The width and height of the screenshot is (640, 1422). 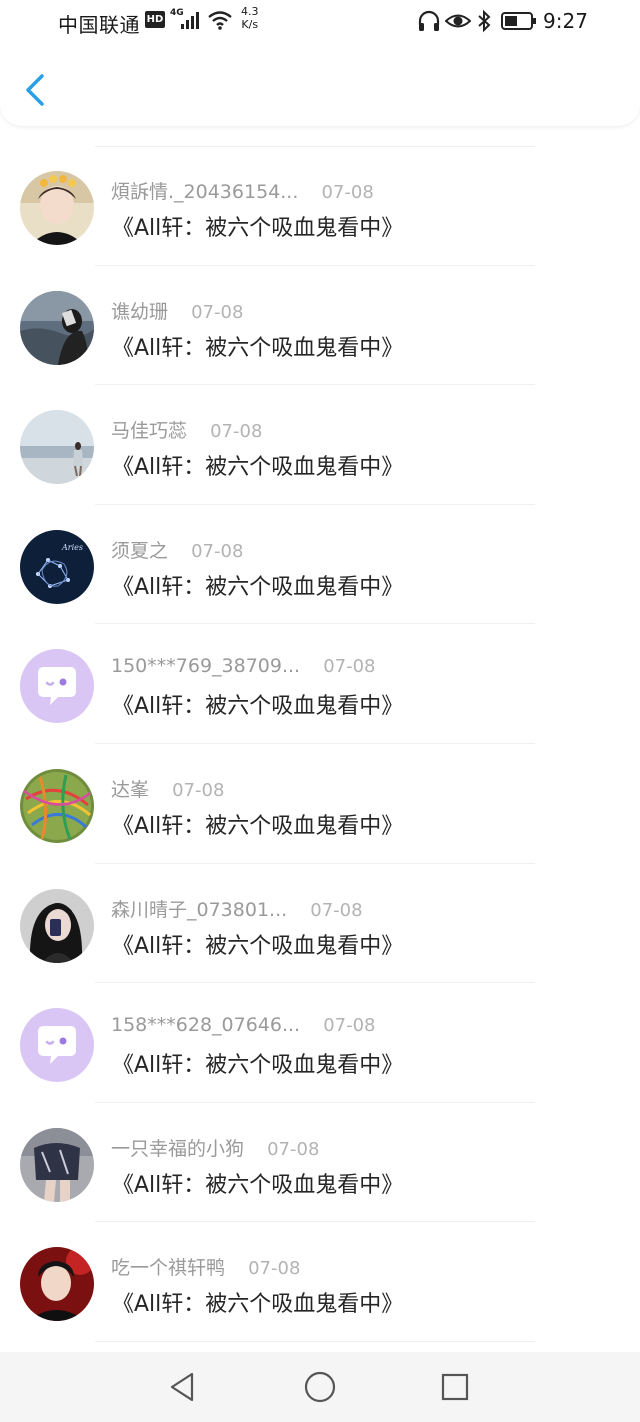 What do you see at coordinates (320, 1282) in the screenshot?
I see `list-item: 吃一个祺轩鸭 07-08 《All轩：被六个吸血鬼看中》` at bounding box center [320, 1282].